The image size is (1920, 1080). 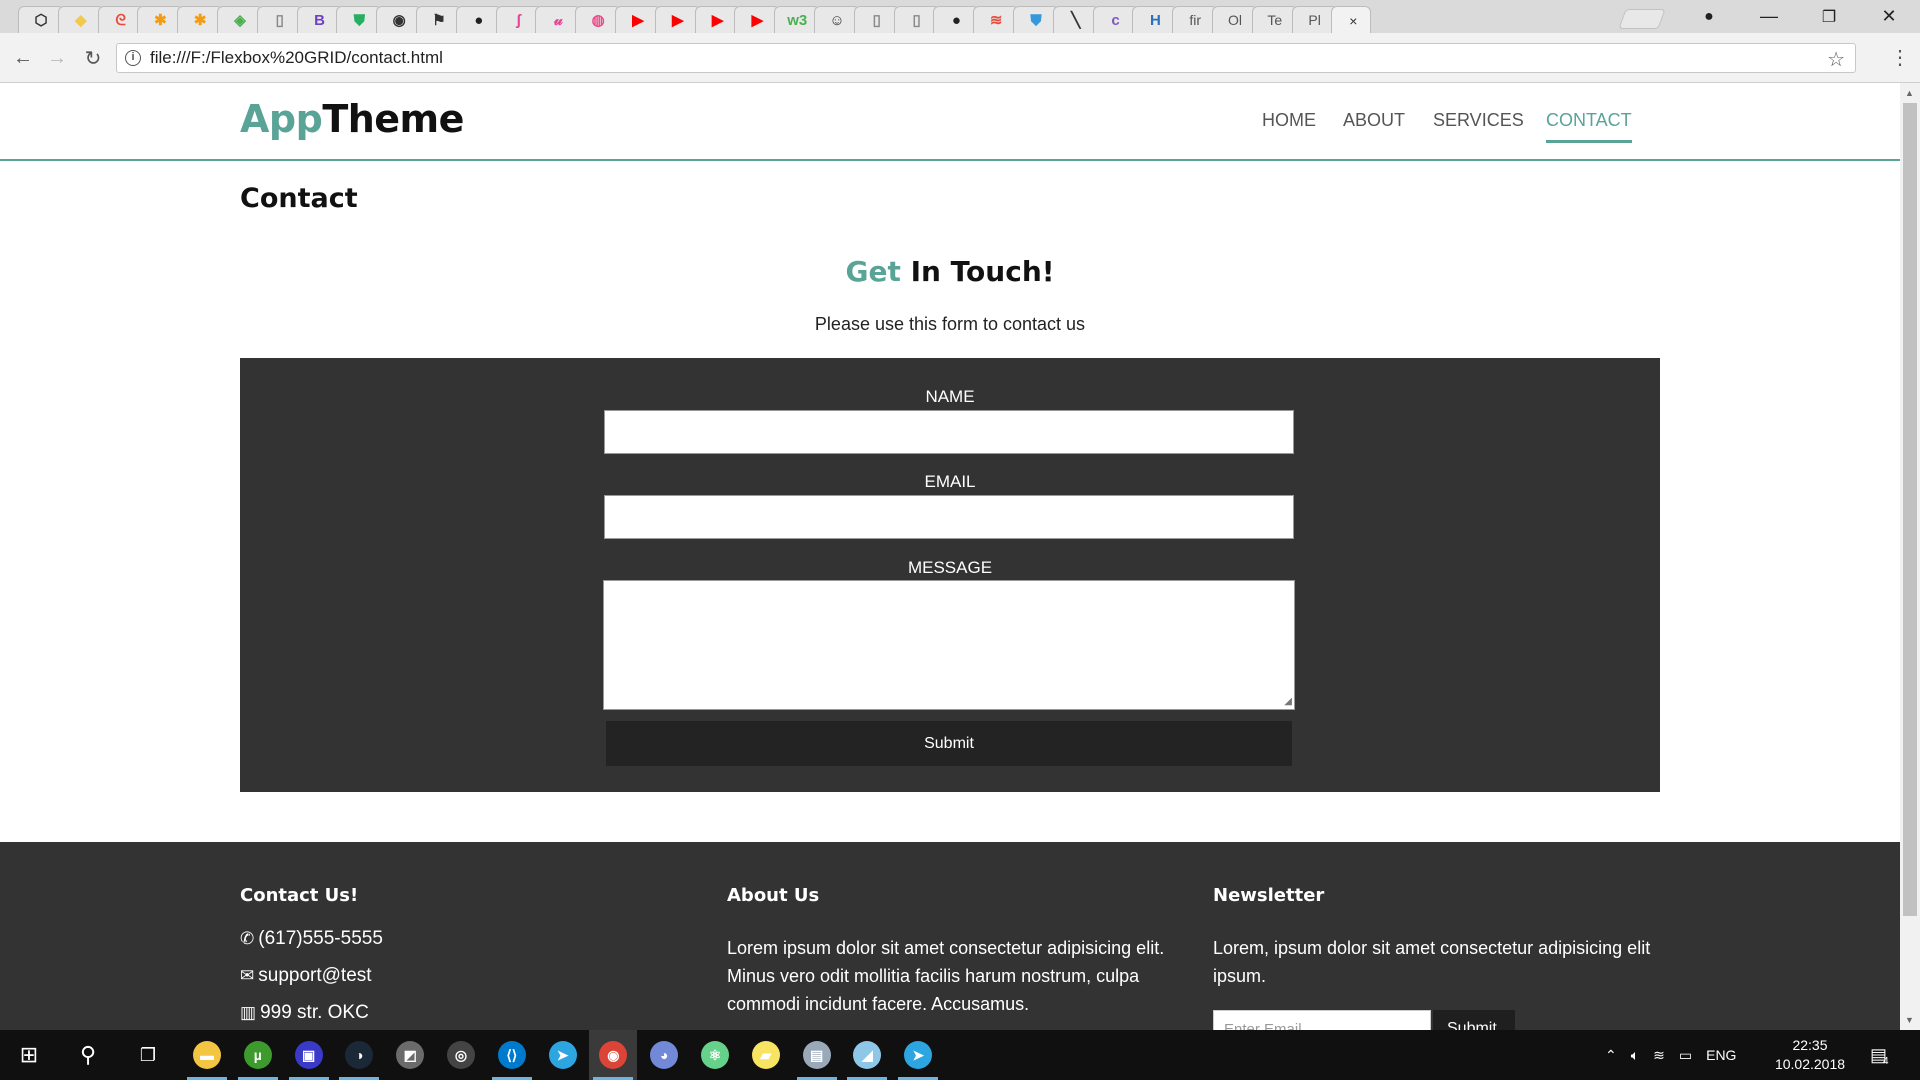 I want to click on close-window-button: ✕, so click(x=1889, y=16).